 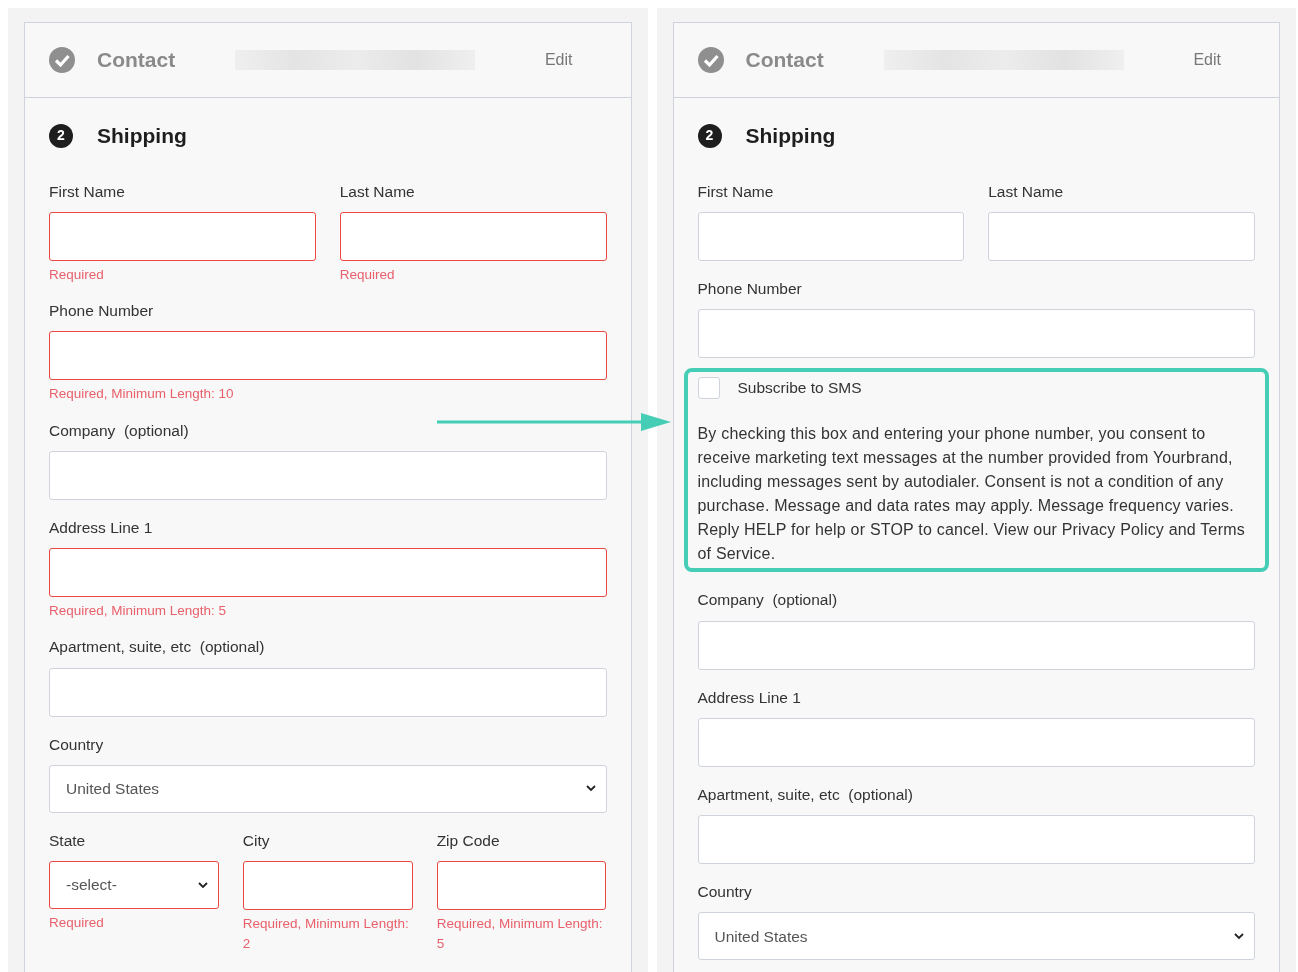 What do you see at coordinates (468, 840) in the screenshot?
I see `field-label: Zip Code` at bounding box center [468, 840].